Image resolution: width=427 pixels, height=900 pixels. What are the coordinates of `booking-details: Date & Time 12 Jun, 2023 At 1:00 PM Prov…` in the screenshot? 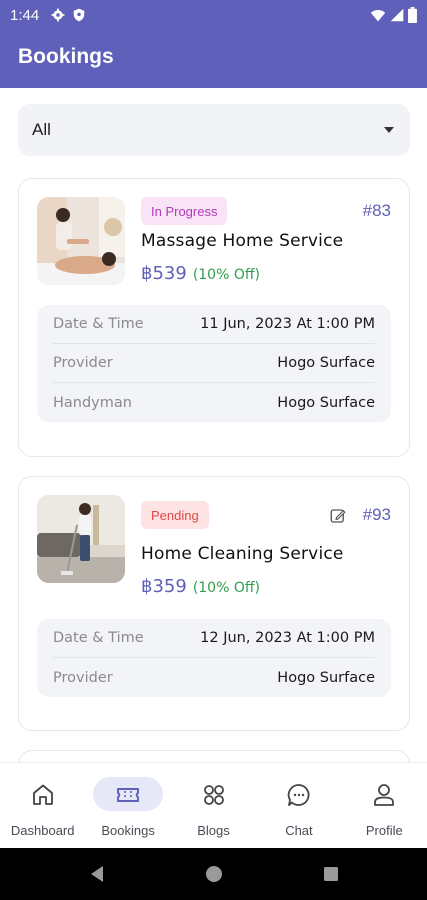 It's located at (214, 658).